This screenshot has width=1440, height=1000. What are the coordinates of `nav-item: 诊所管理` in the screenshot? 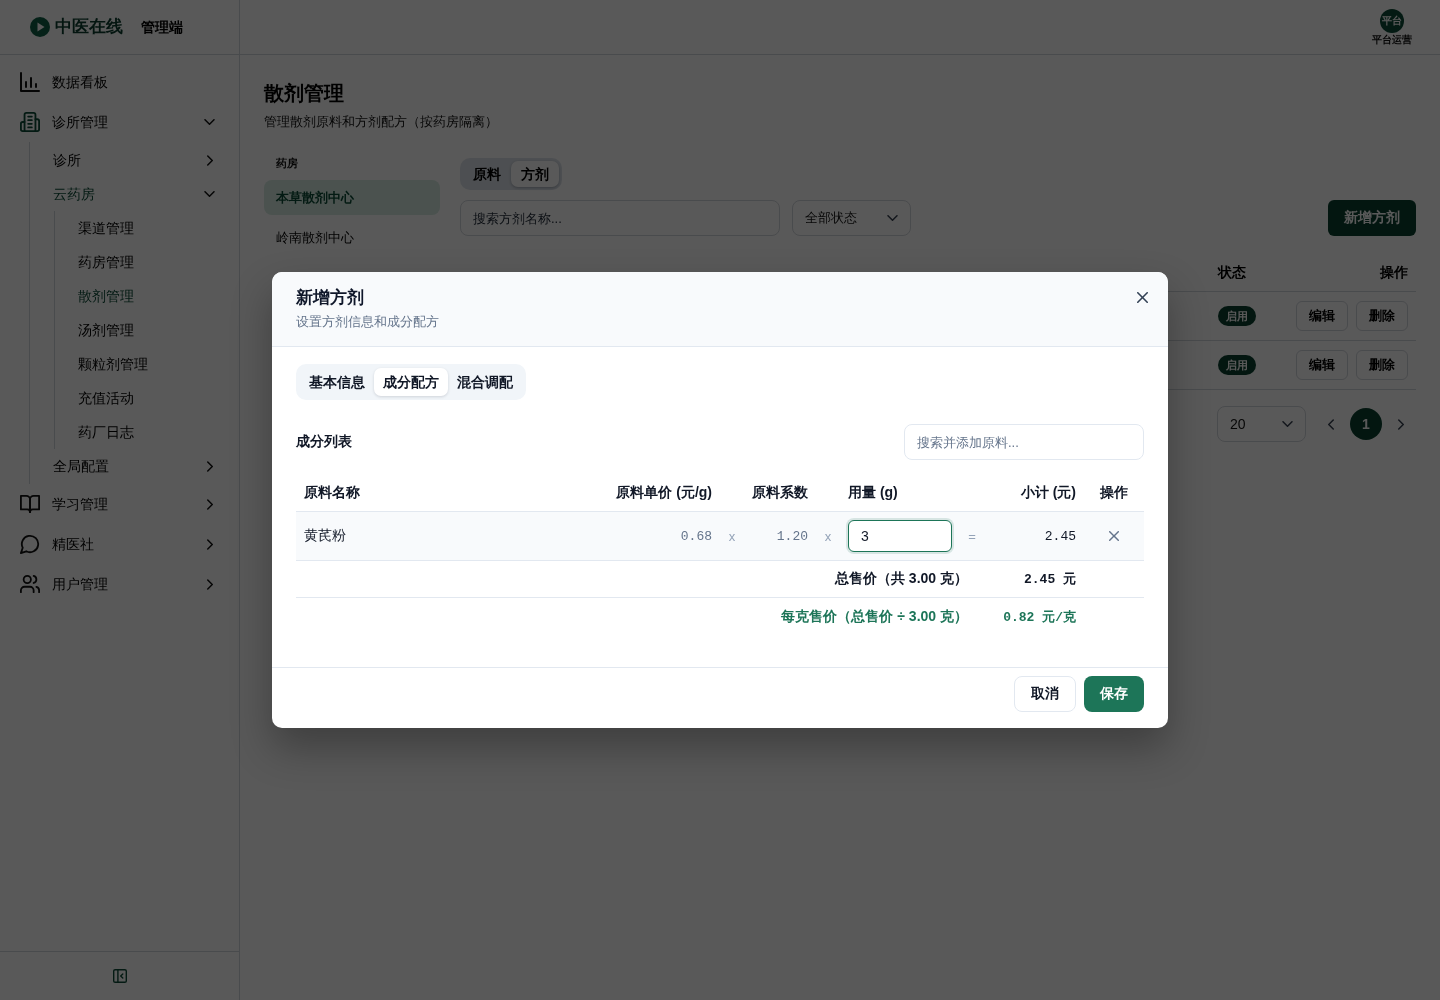 It's located at (119, 122).